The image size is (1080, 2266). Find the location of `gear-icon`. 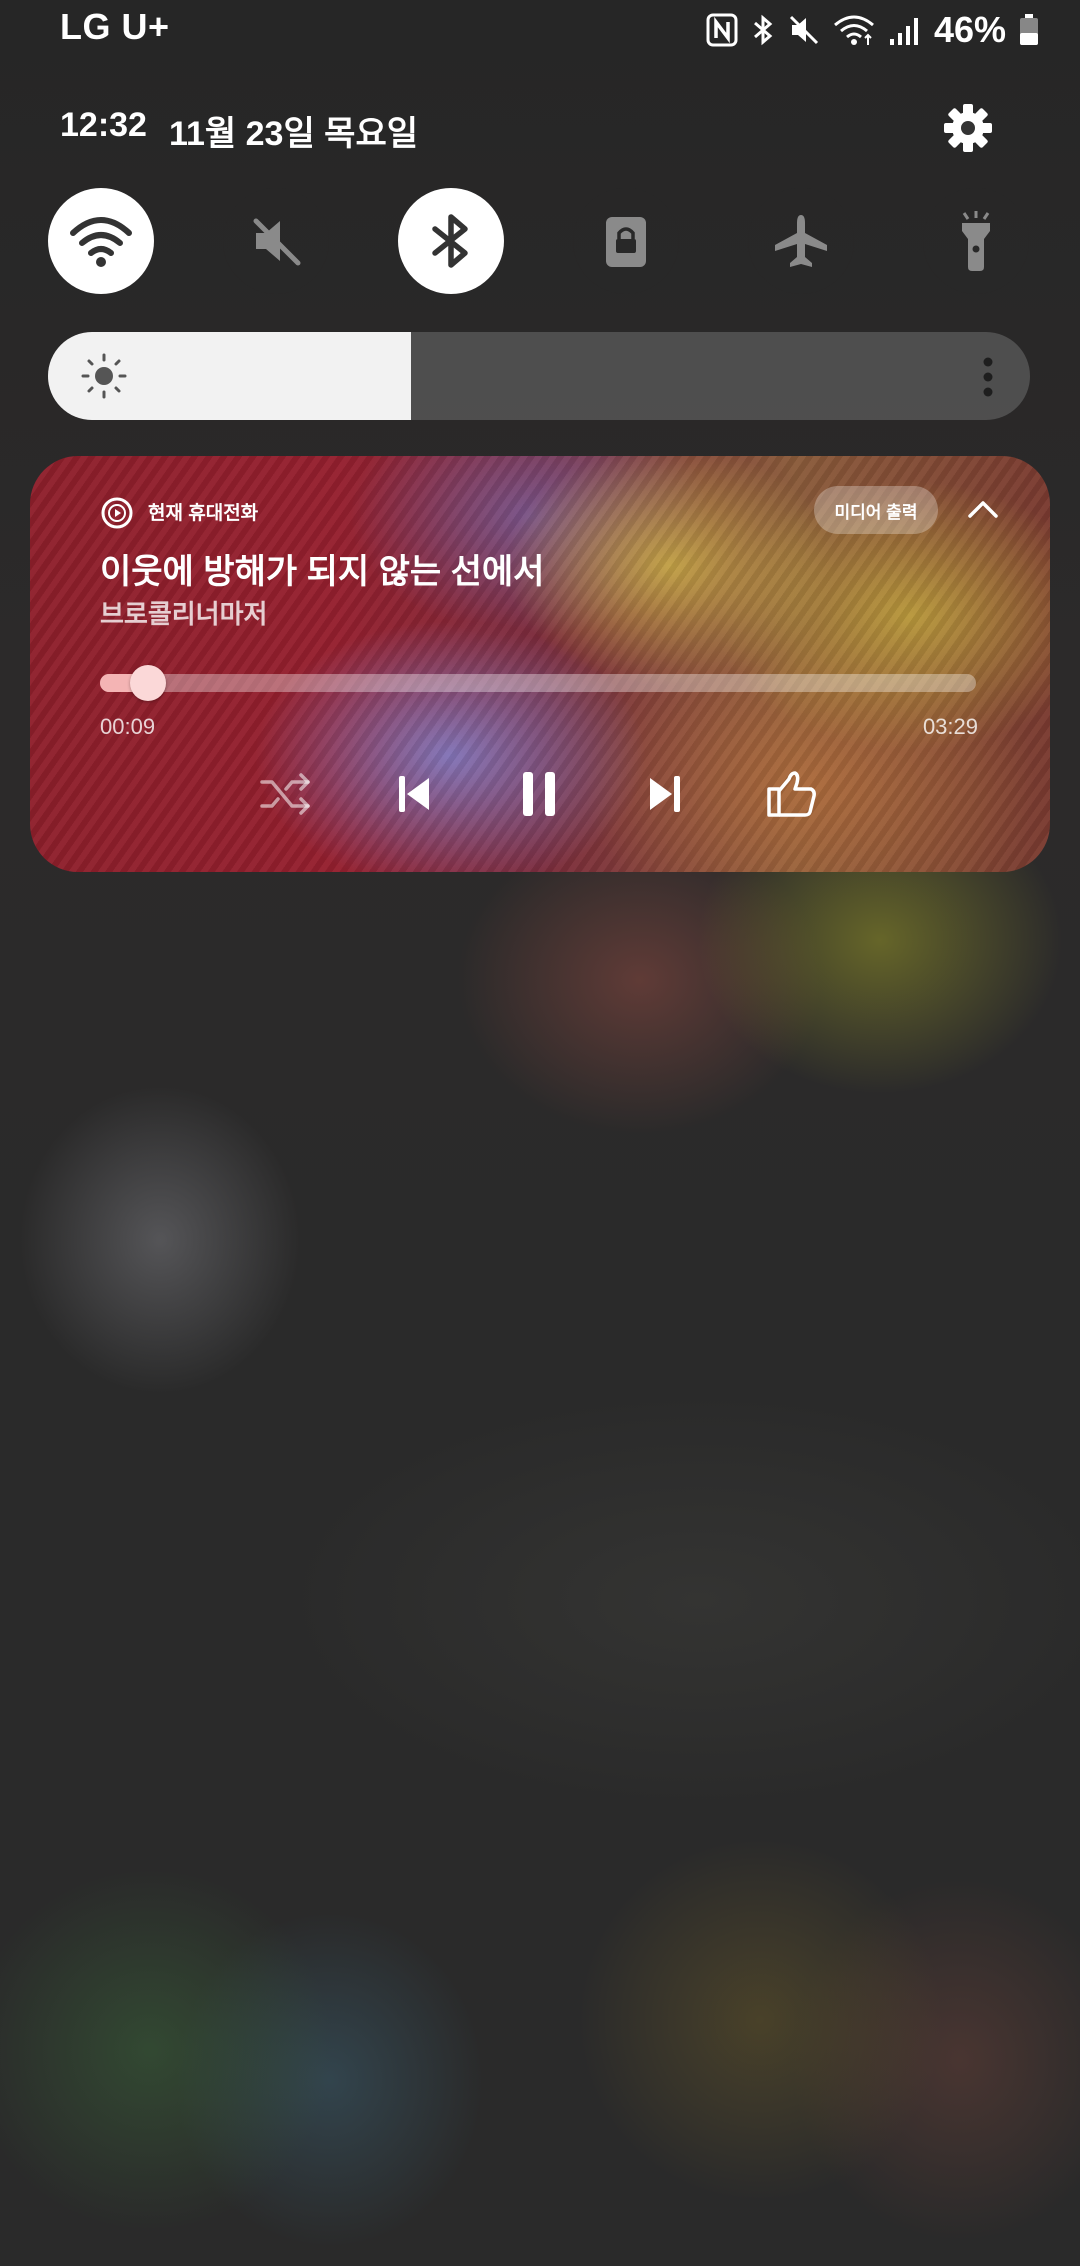

gear-icon is located at coordinates (968, 128).